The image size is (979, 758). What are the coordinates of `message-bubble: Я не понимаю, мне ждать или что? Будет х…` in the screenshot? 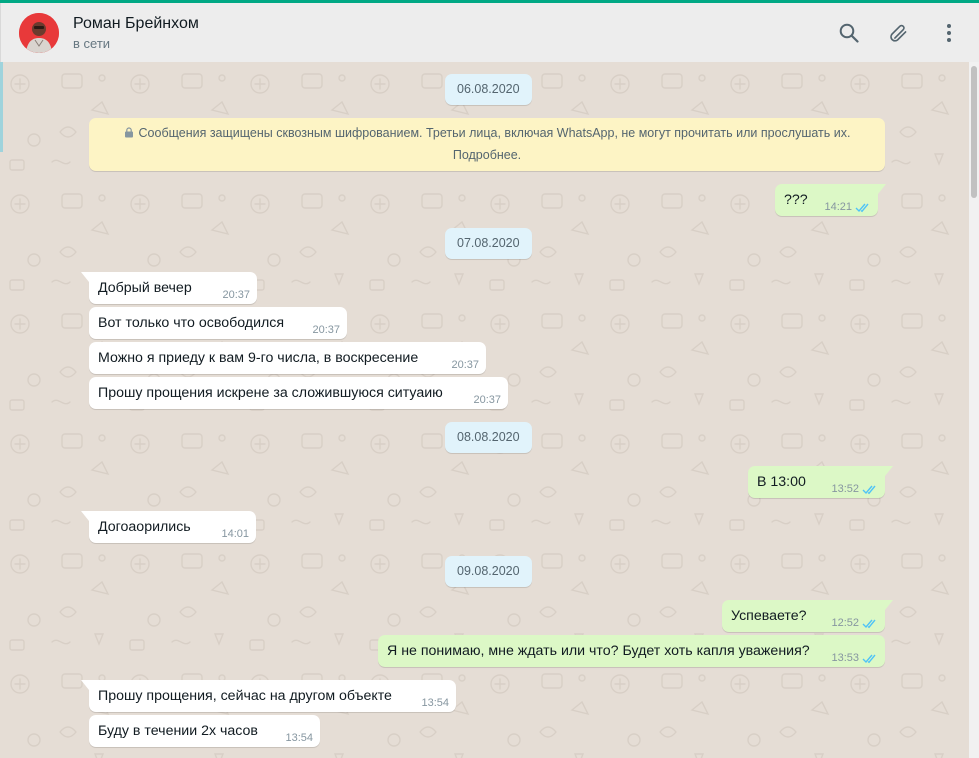 It's located at (631, 651).